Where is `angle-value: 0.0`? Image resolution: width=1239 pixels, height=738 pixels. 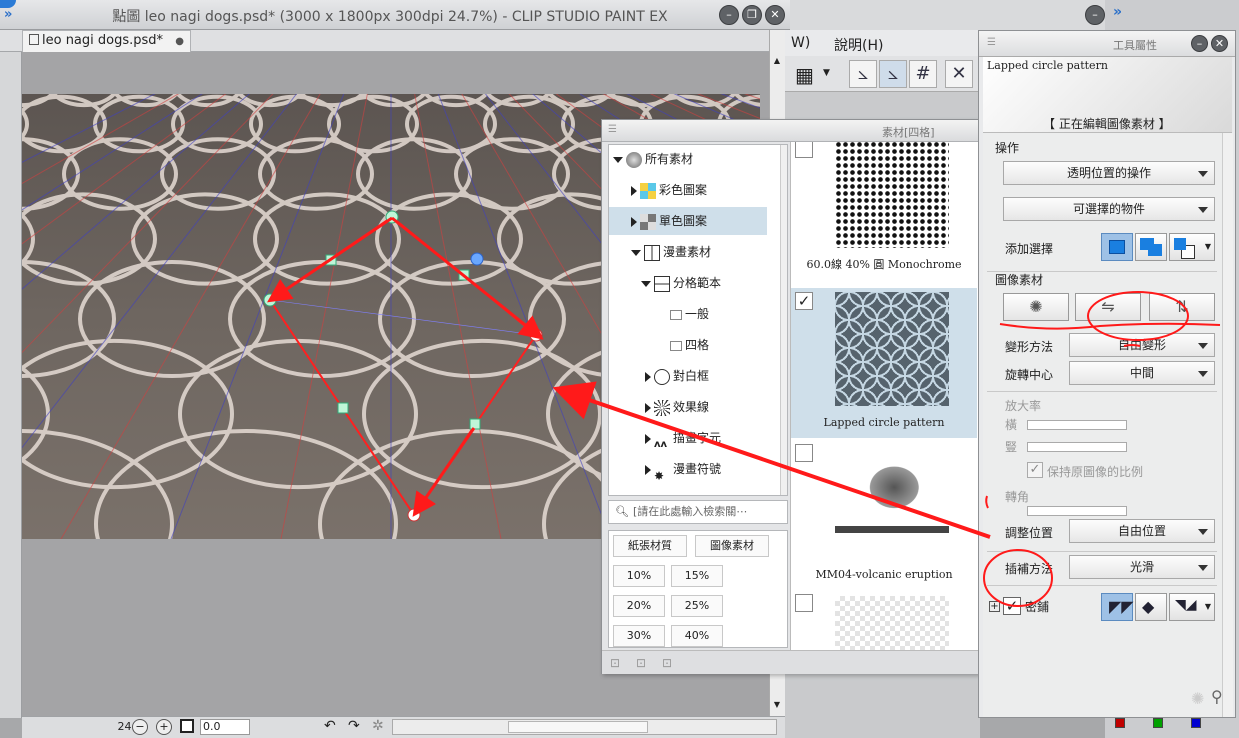
angle-value: 0.0 is located at coordinates (225, 727).